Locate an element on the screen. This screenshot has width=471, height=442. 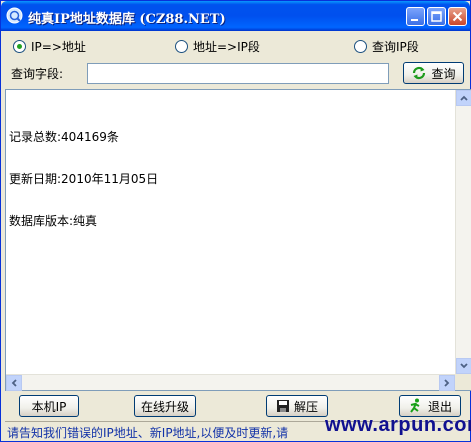
minimize-button is located at coordinates (415, 16).